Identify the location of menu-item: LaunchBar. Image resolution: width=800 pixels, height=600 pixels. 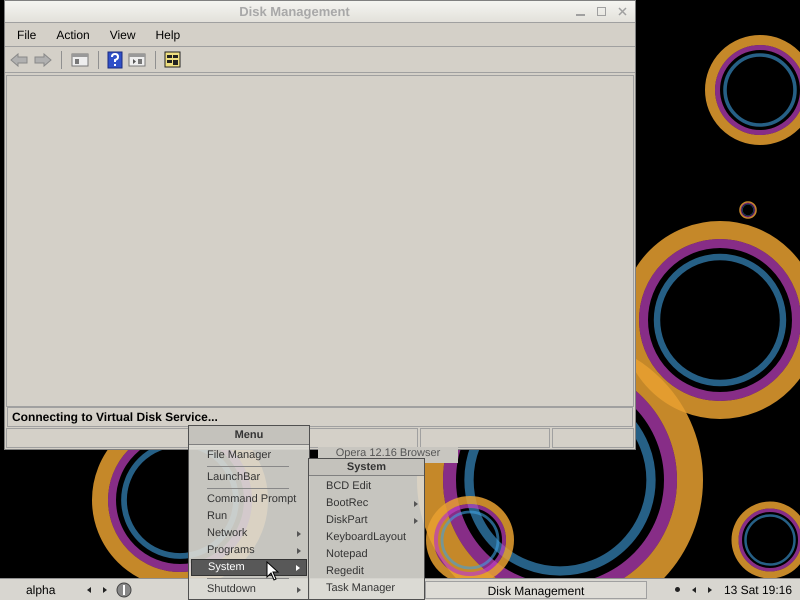
(249, 477).